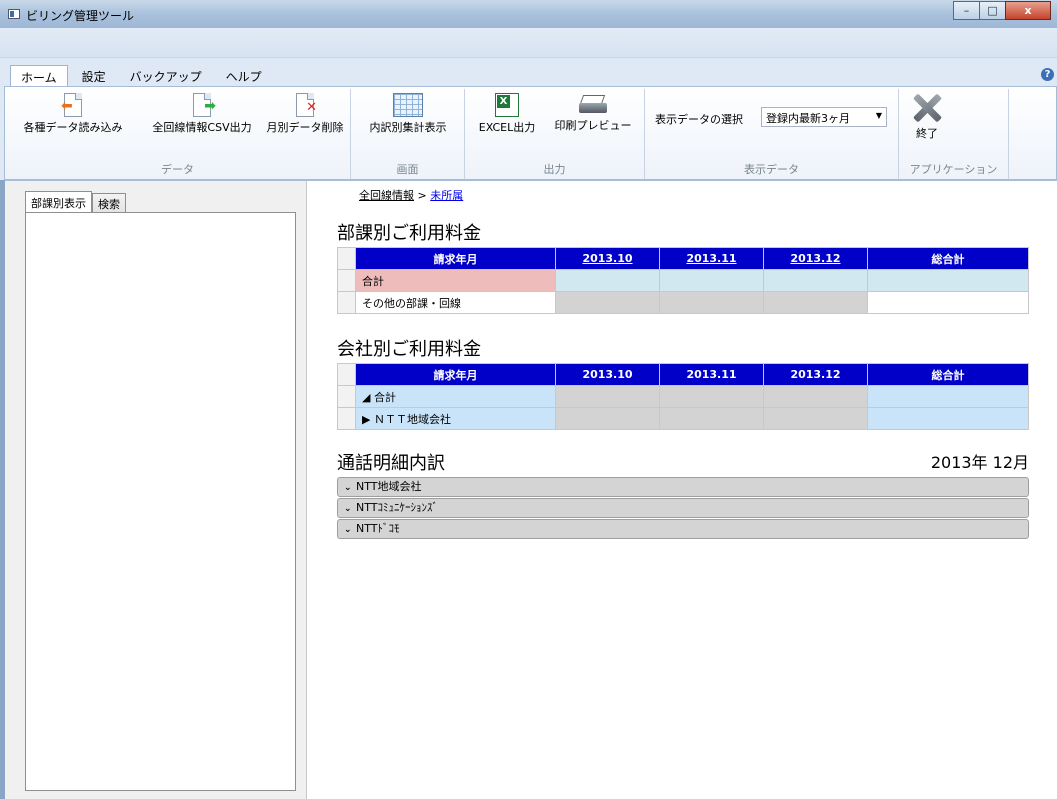  I want to click on print-preview-label: 印刷プレビュー, so click(593, 125).